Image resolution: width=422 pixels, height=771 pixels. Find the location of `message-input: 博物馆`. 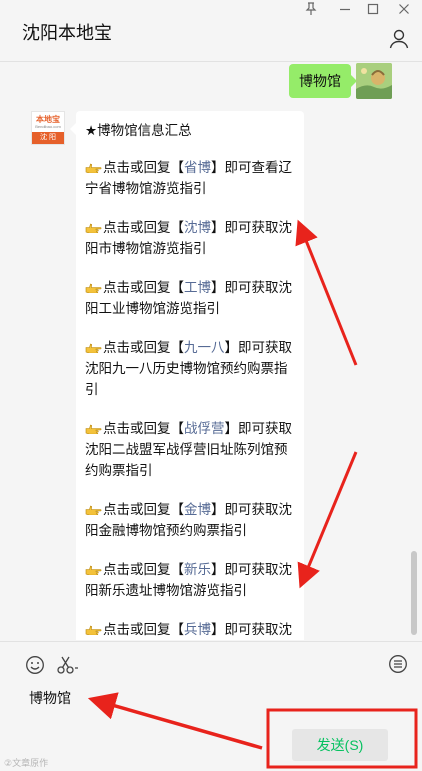

message-input: 博物馆 is located at coordinates (50, 698).